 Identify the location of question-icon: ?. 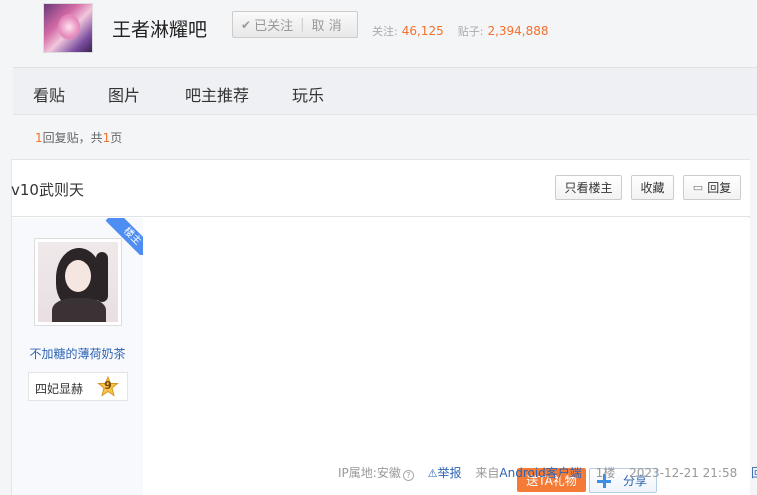
(408, 475).